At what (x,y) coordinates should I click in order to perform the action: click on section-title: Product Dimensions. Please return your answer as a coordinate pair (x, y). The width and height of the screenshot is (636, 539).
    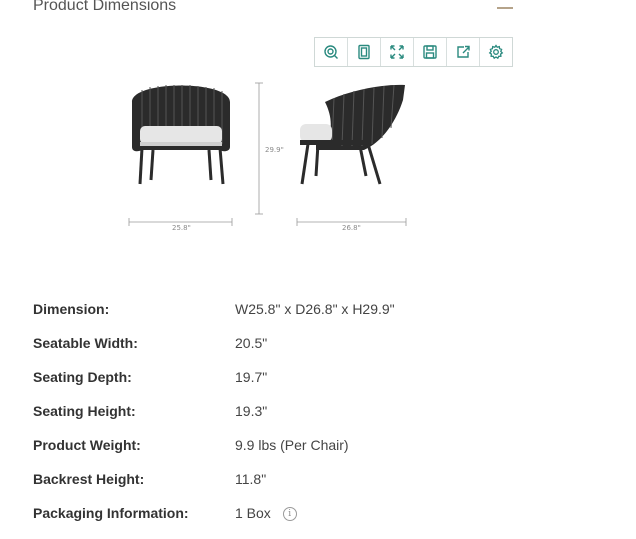
    Looking at the image, I should click on (105, 7).